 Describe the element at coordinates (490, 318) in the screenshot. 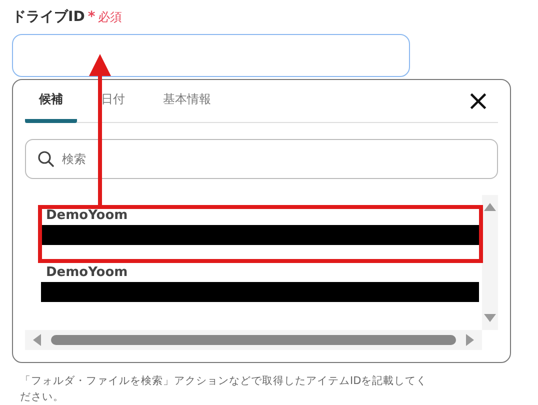

I see `scroll-down-icon` at that location.